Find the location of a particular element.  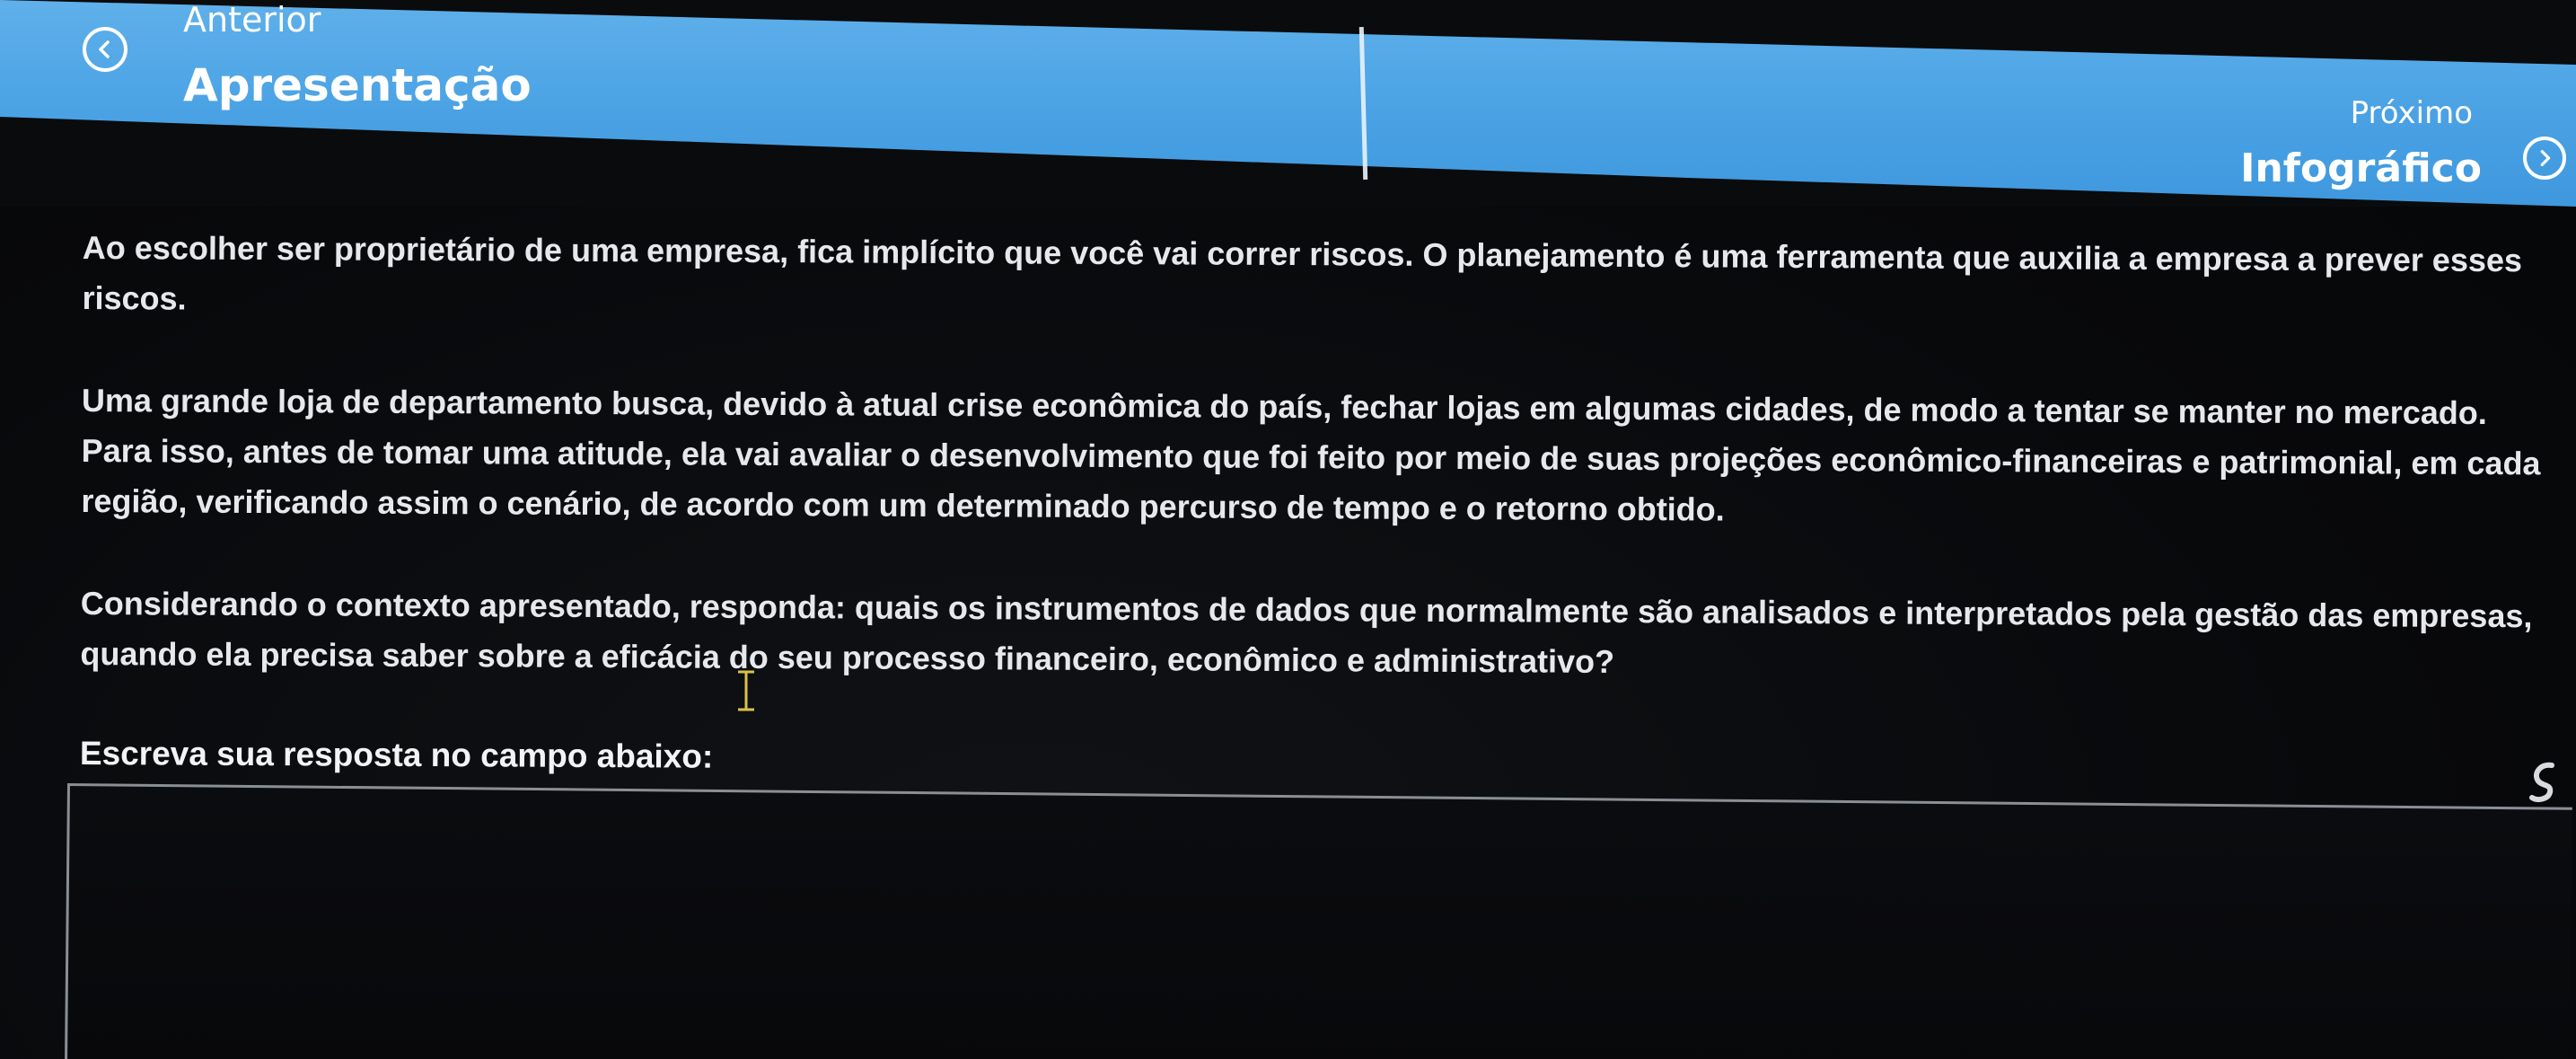

next-section-title: Infográfico is located at coordinates (2361, 168).